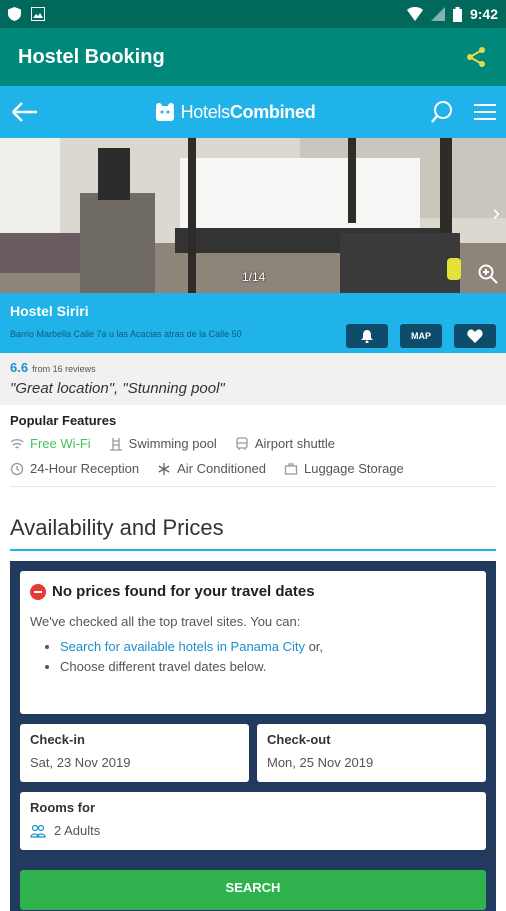  I want to click on hotelscombined-bar: HotelsCombined, so click(253, 112).